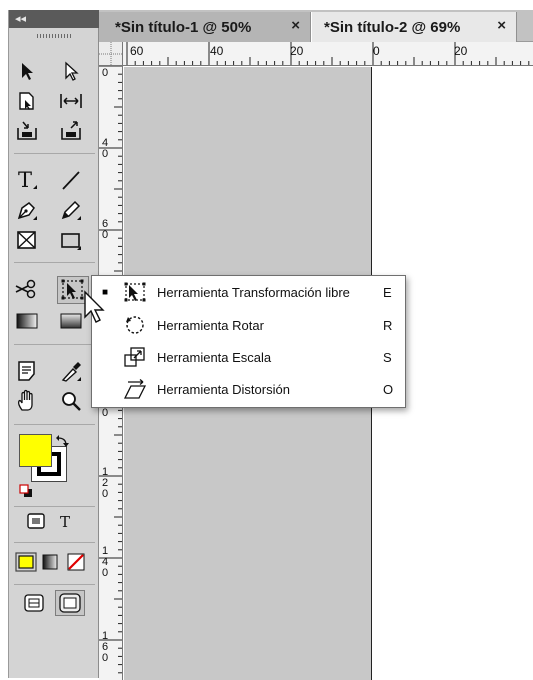 The width and height of the screenshot is (533, 680). What do you see at coordinates (20, 18) in the screenshot?
I see `collapse-panel-icon: ◂◂` at bounding box center [20, 18].